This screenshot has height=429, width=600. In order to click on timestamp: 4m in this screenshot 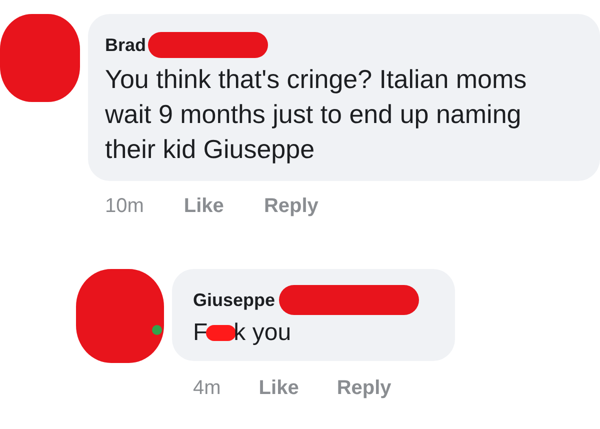, I will do `click(207, 388)`.